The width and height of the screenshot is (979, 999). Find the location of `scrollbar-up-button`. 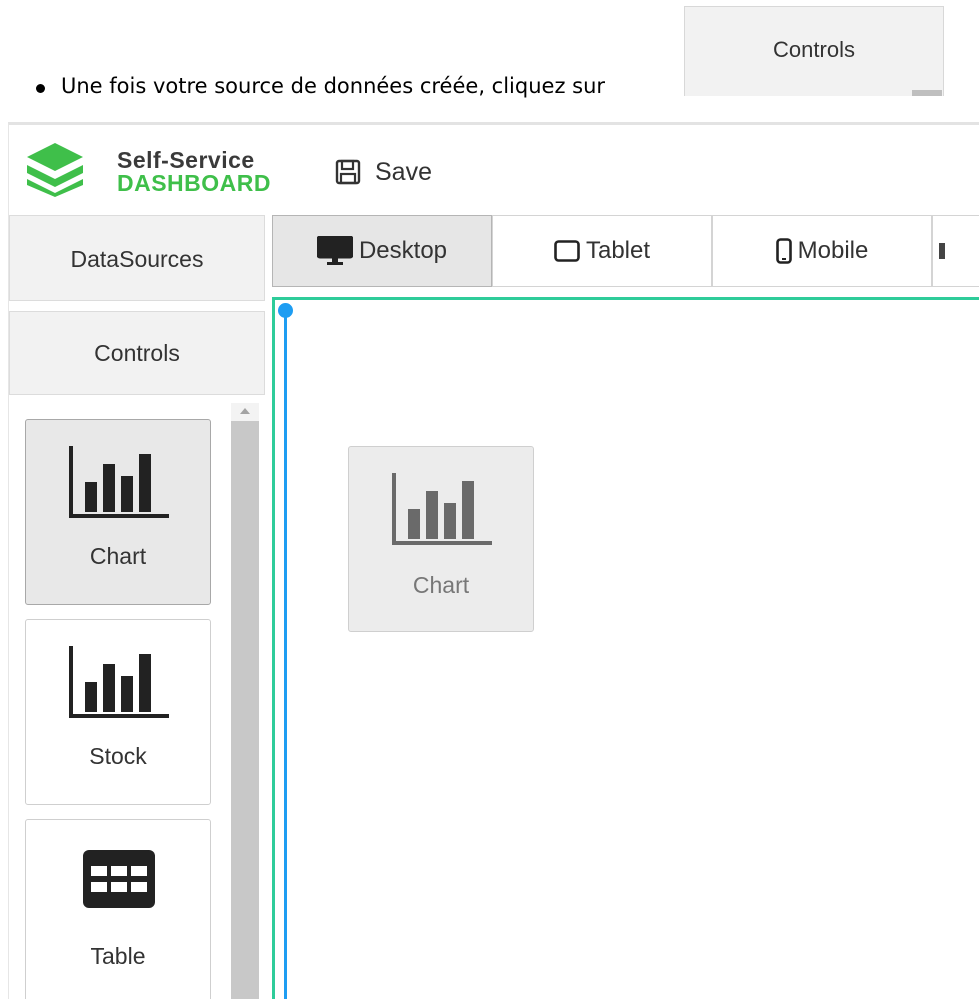

scrollbar-up-button is located at coordinates (245, 412).